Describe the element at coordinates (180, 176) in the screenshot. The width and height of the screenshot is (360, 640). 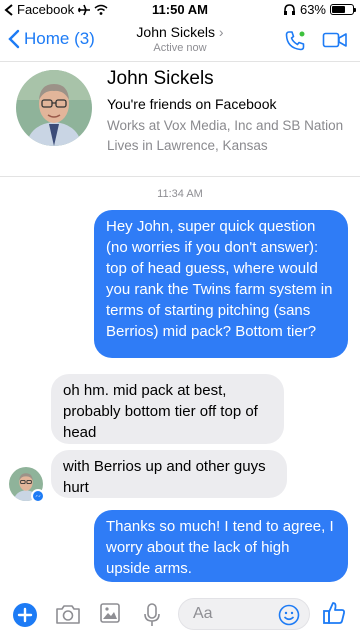
I see `divider` at that location.